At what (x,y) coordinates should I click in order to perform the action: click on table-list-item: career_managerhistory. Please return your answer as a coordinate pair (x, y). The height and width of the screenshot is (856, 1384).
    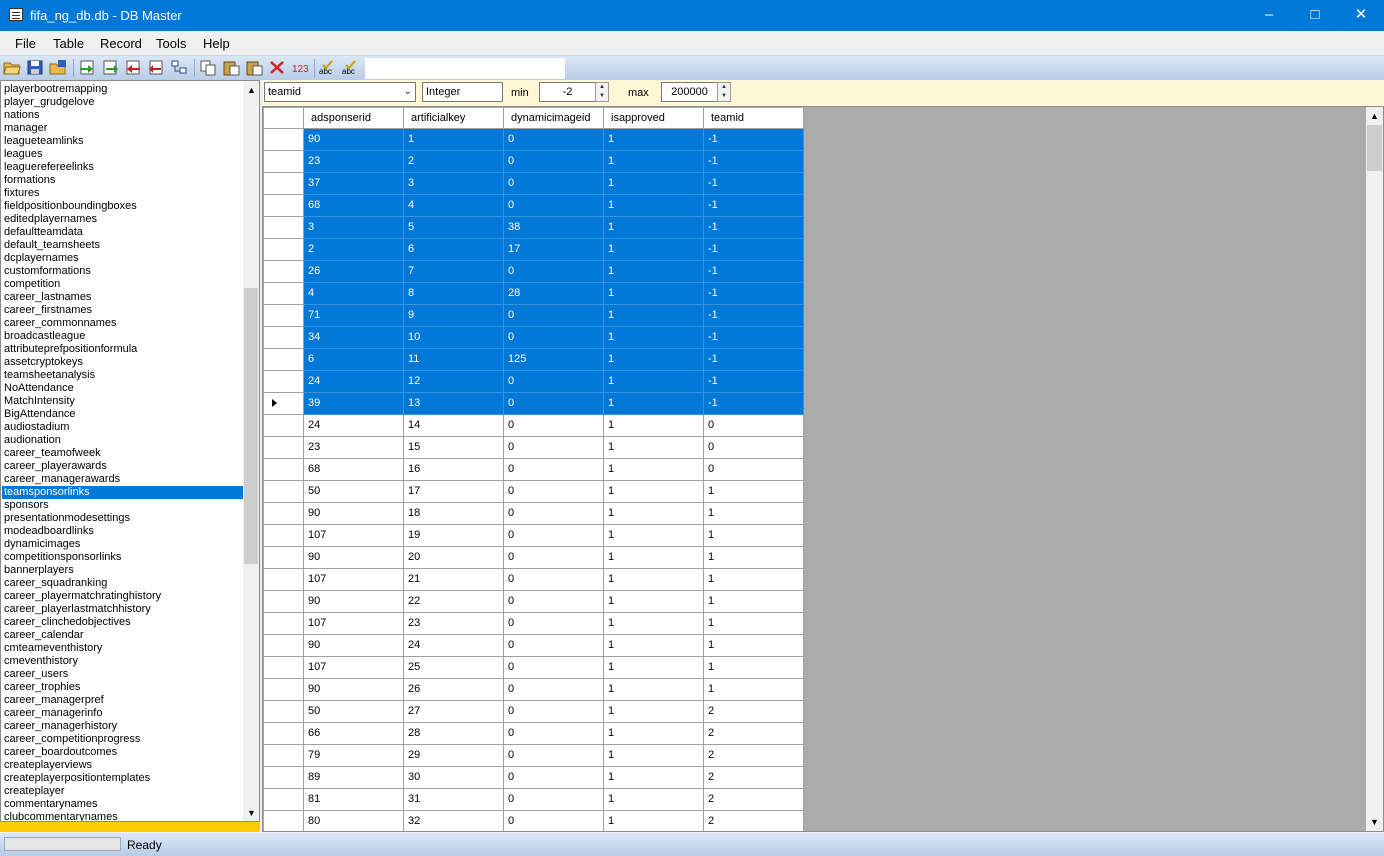
    Looking at the image, I should click on (60, 726).